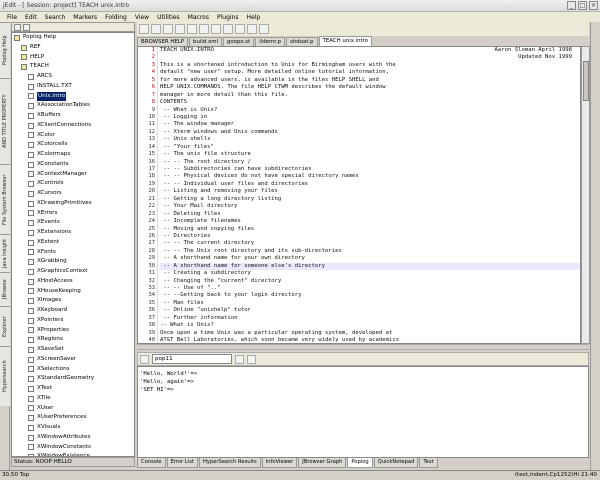 The height and width of the screenshot is (480, 600). I want to click on menu-edit: Edit, so click(31, 17).